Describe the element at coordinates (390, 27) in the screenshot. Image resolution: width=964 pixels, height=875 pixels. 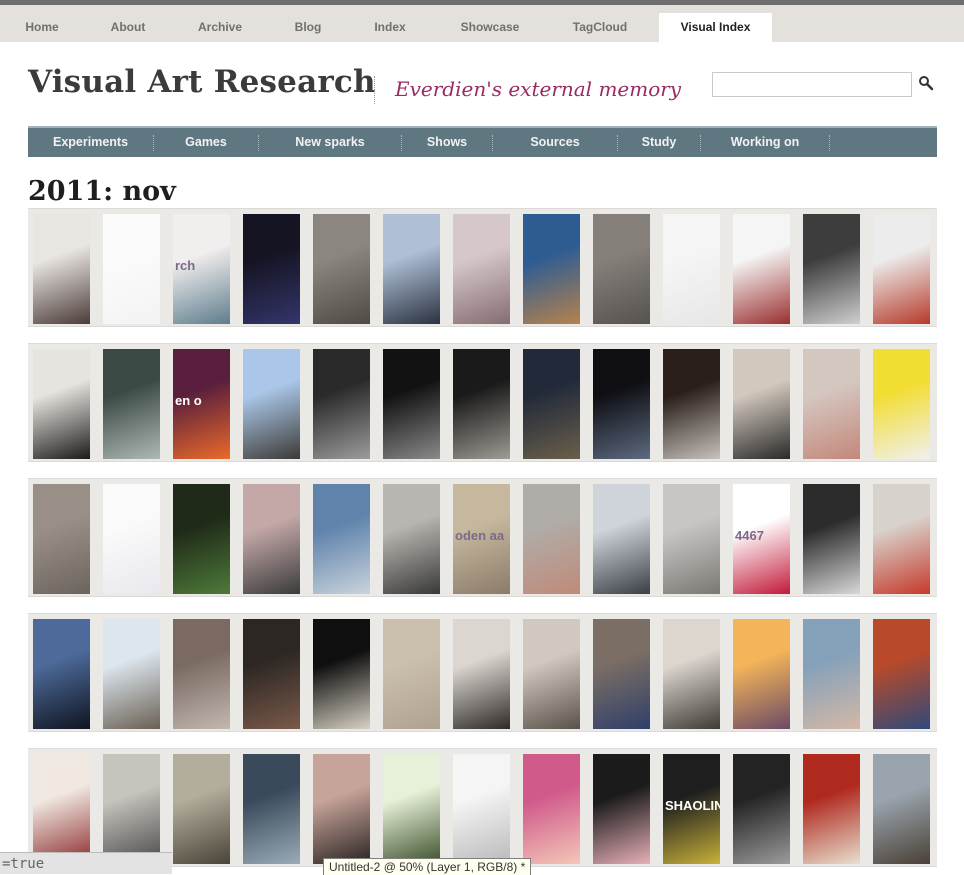
I see `tab-index: Index` at that location.